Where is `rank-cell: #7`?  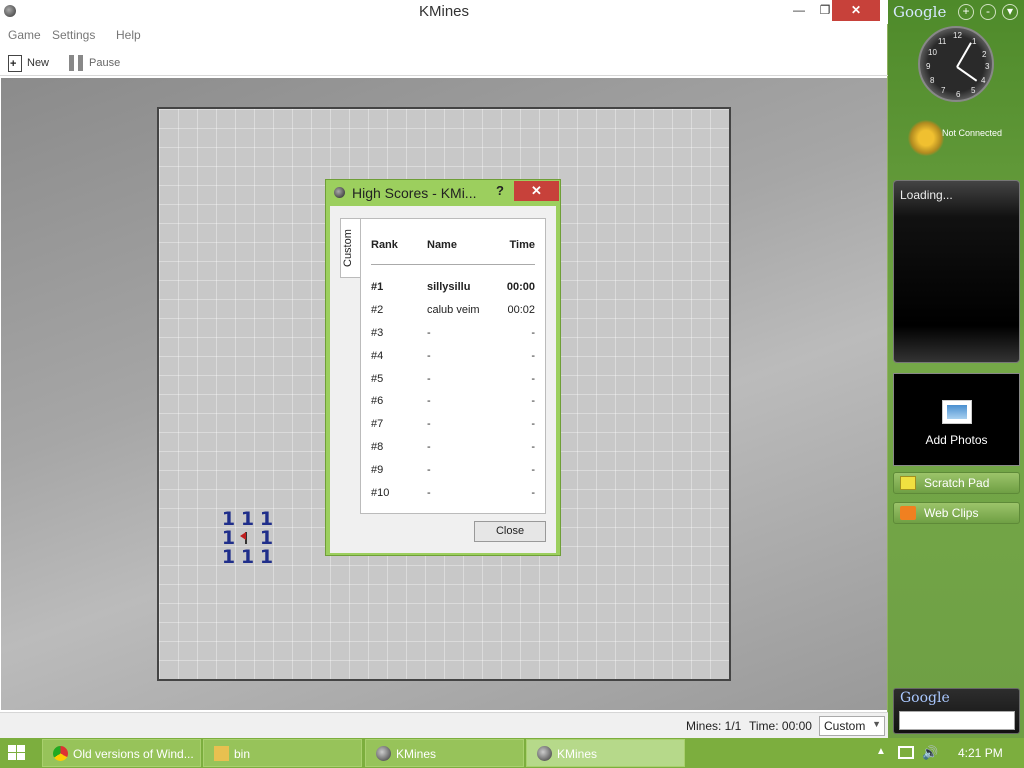 rank-cell: #7 is located at coordinates (377, 424).